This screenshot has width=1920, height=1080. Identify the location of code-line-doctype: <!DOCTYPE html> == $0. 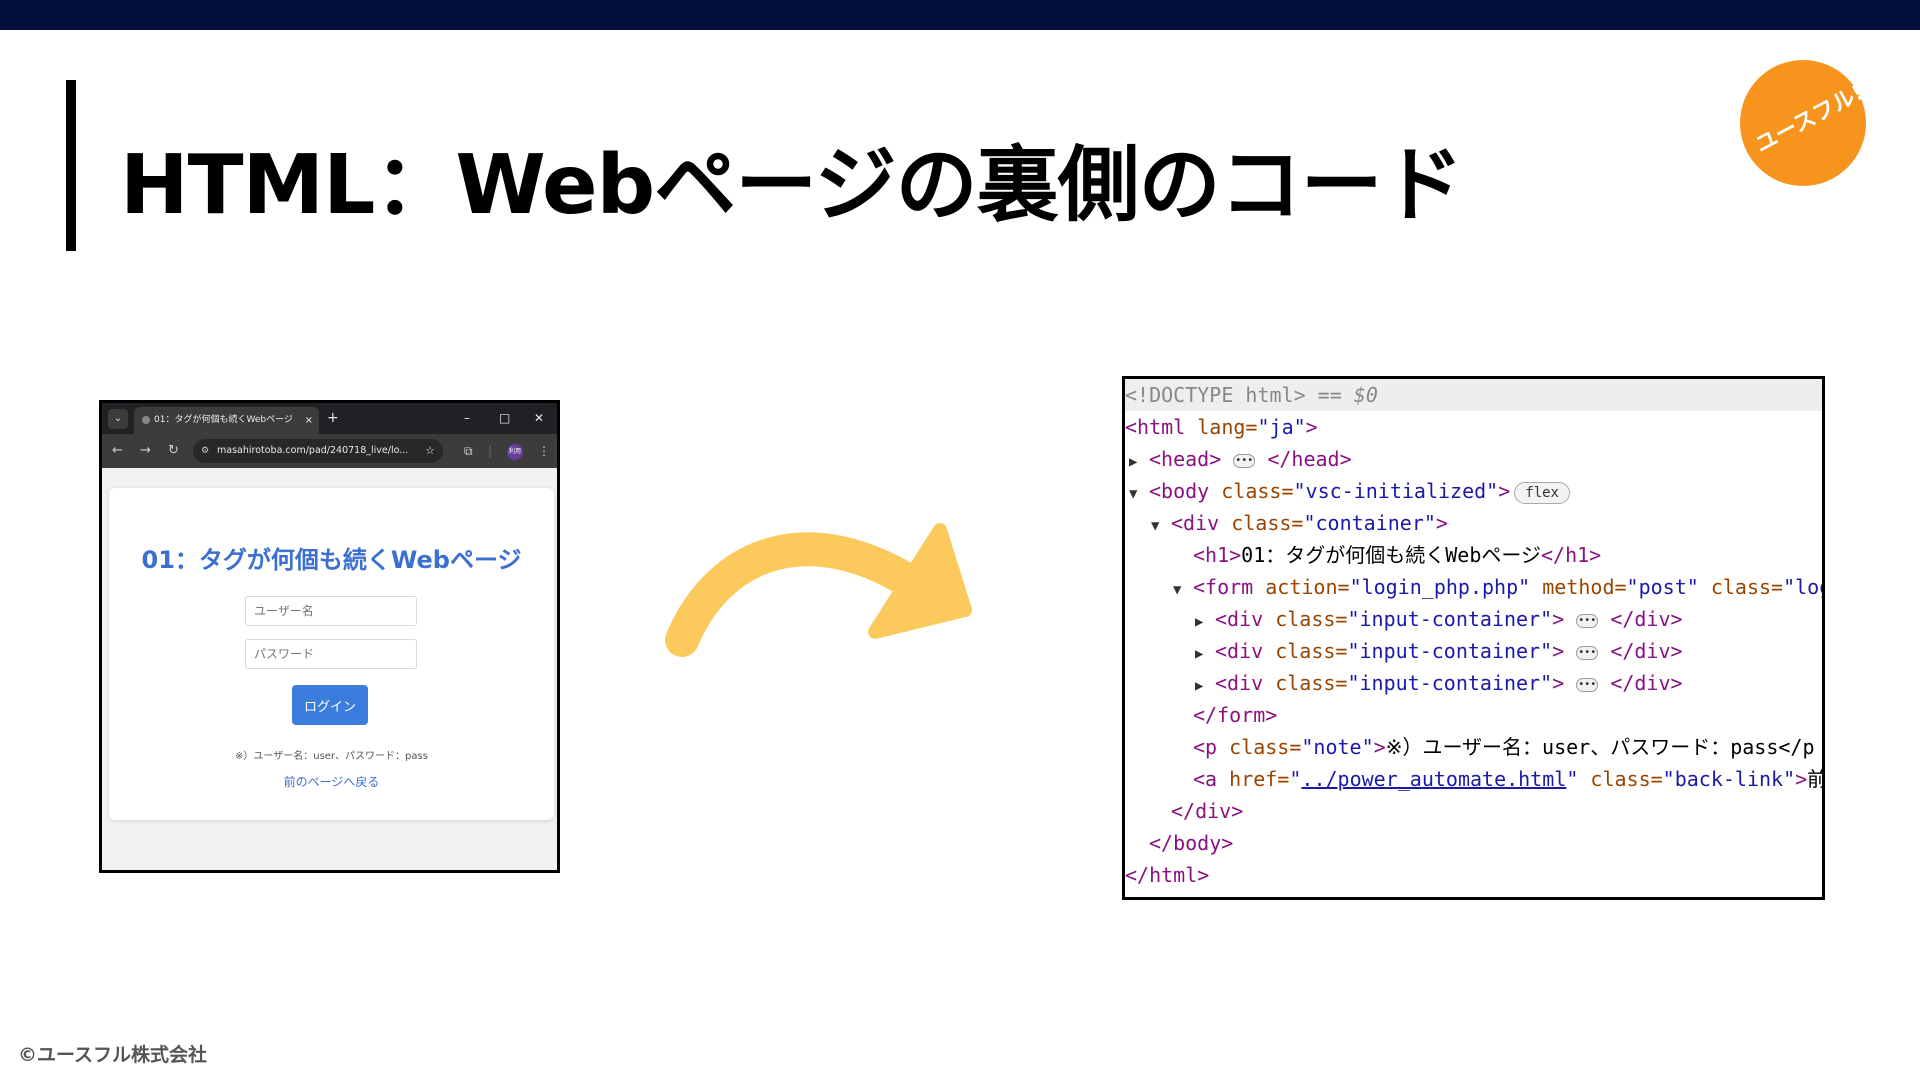
(1473, 395).